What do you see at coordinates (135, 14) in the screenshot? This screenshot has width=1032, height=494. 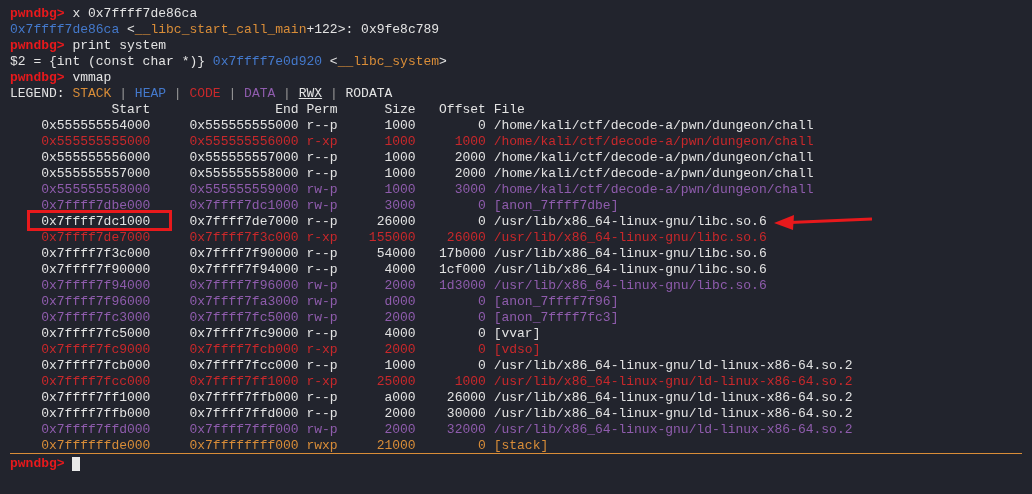 I see `command-text: x 0x7ffff7de86ca` at bounding box center [135, 14].